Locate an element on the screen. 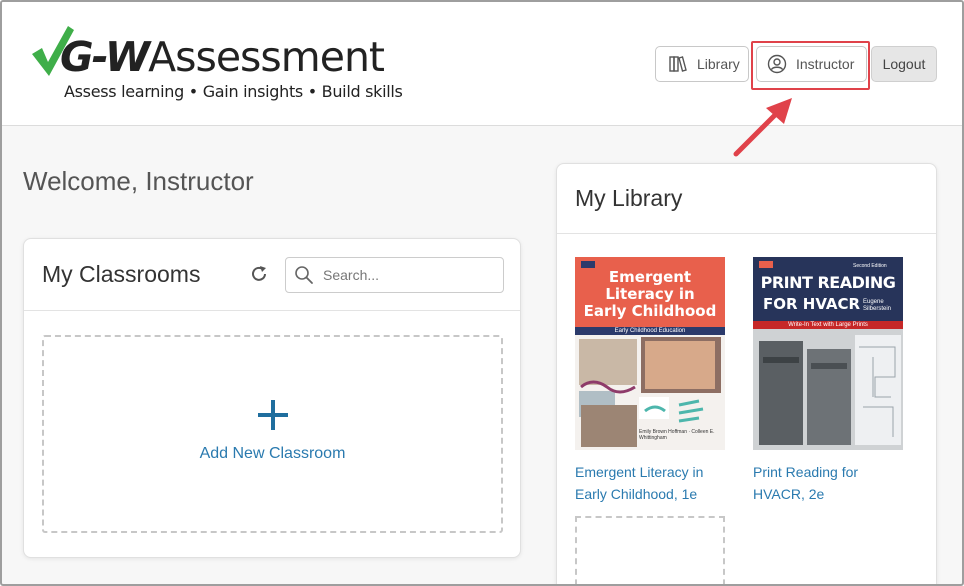 The width and height of the screenshot is (964, 586). user-circle-icon is located at coordinates (777, 64).